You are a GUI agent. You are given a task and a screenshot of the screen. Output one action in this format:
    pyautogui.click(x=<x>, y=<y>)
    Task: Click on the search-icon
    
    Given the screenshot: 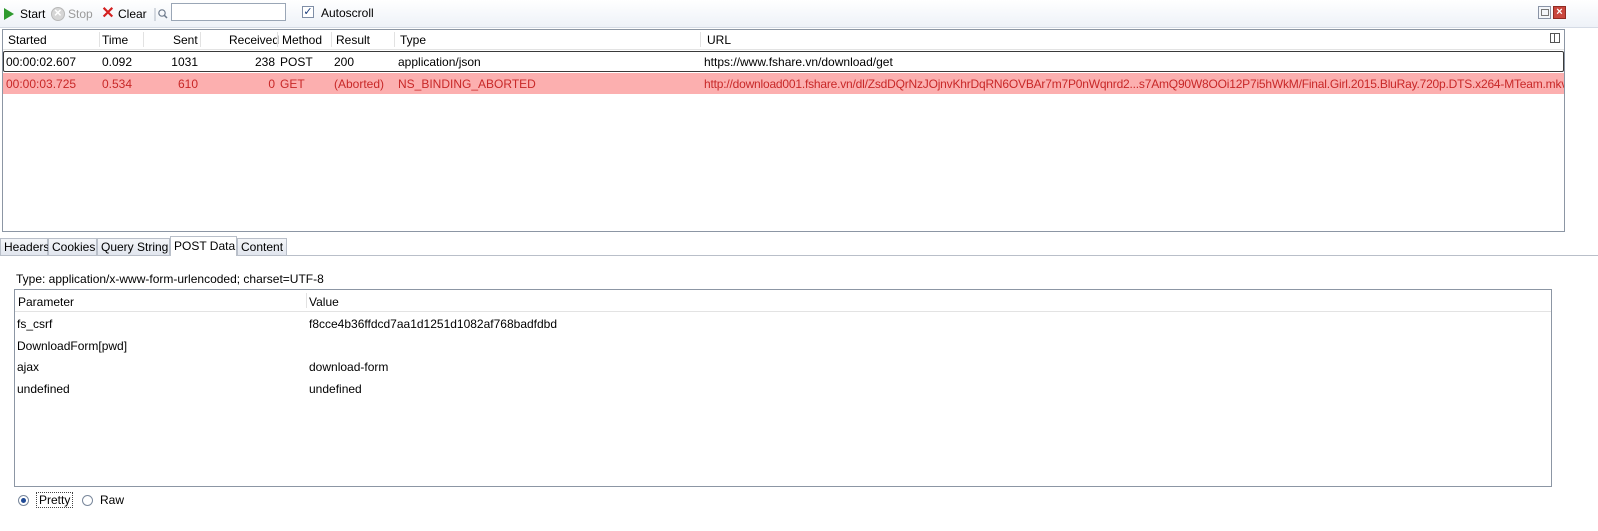 What is the action you would take?
    pyautogui.click(x=161, y=14)
    